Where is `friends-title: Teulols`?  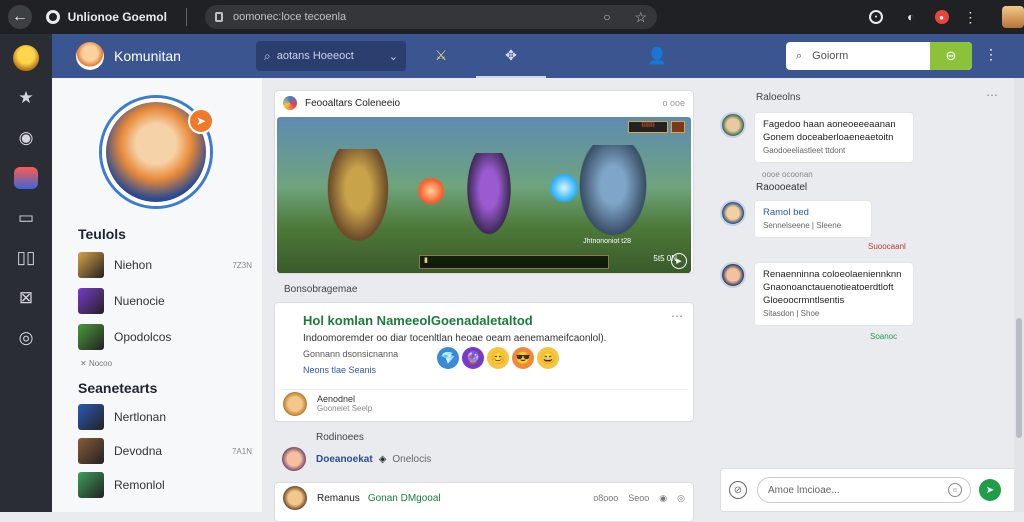 friends-title: Teulols is located at coordinates (102, 234).